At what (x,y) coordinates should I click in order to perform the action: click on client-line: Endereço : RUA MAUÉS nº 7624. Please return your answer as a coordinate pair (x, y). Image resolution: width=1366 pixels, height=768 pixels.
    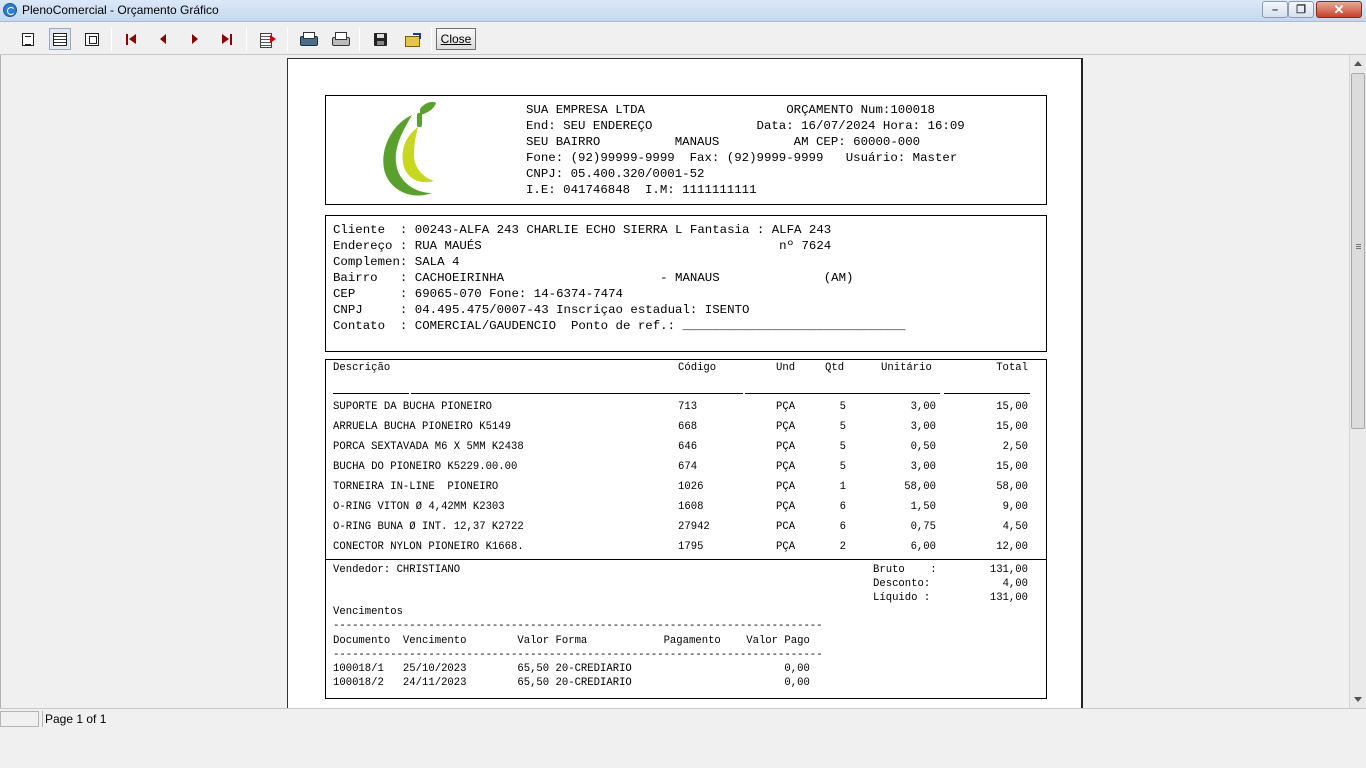
    Looking at the image, I should click on (582, 246).